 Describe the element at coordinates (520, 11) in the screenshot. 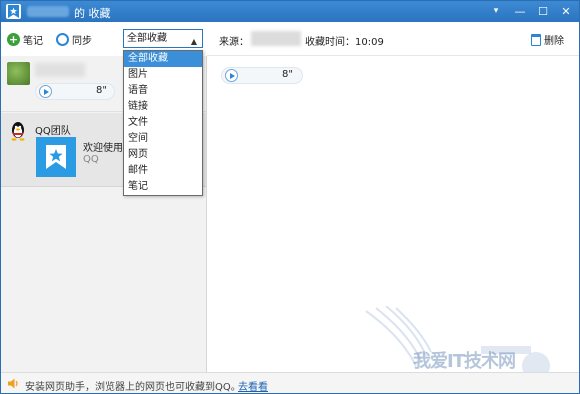

I see `minimize-button: —` at that location.